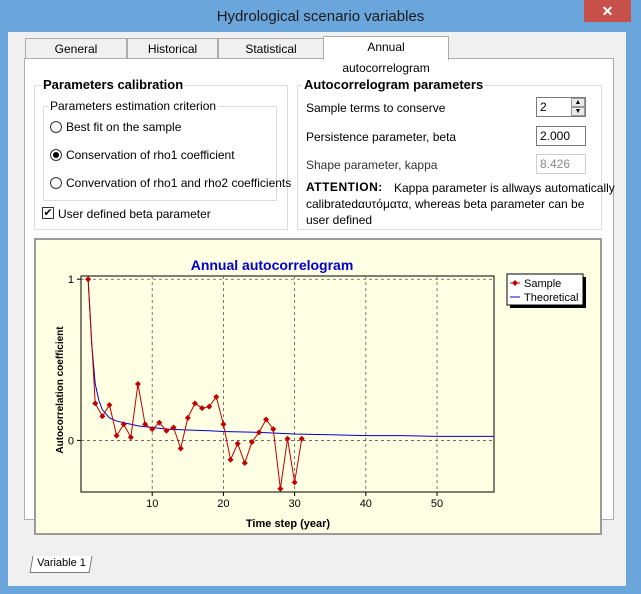 The width and height of the screenshot is (641, 594). Describe the element at coordinates (288, 524) in the screenshot. I see `x-axis-label: Time step (year)` at that location.